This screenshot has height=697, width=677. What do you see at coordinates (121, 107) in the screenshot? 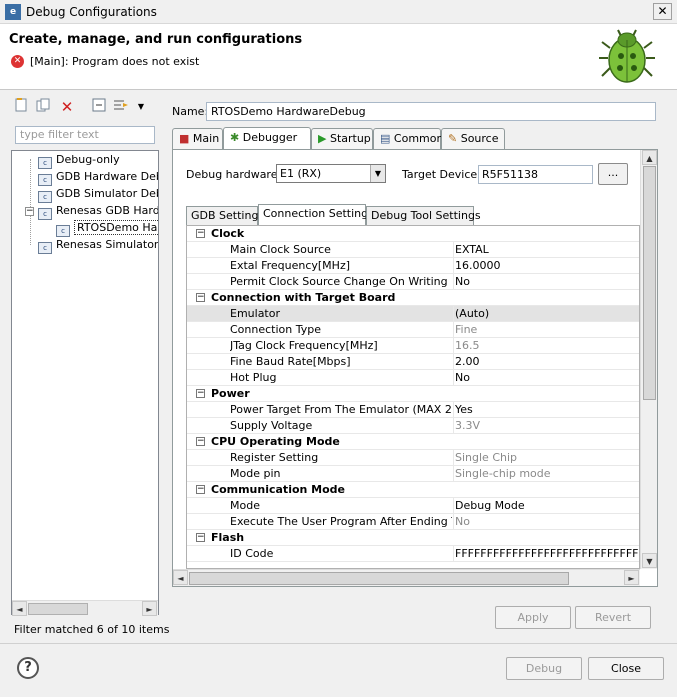
I see `filter-icon` at bounding box center [121, 107].